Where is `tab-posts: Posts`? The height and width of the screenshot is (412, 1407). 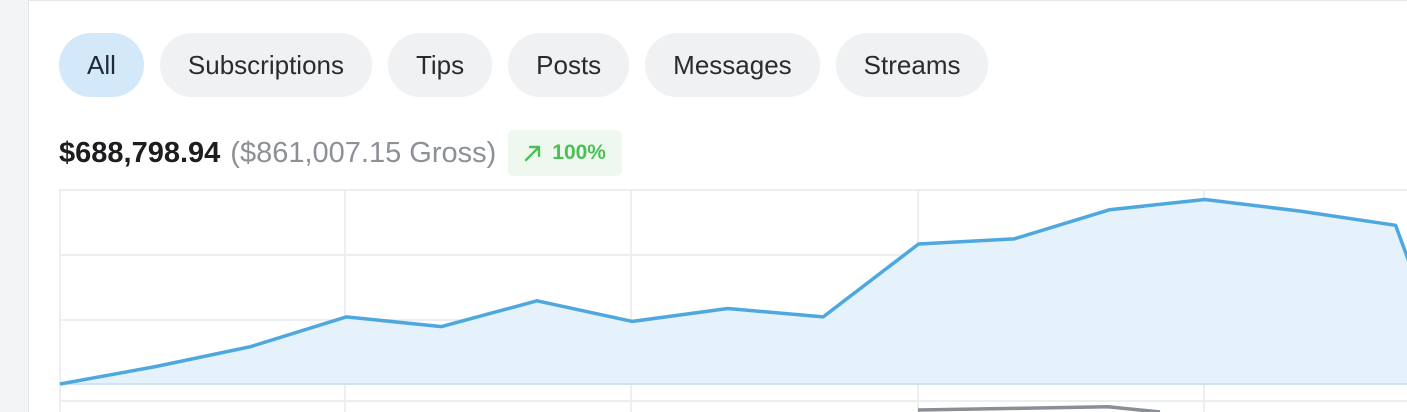
tab-posts: Posts is located at coordinates (569, 65).